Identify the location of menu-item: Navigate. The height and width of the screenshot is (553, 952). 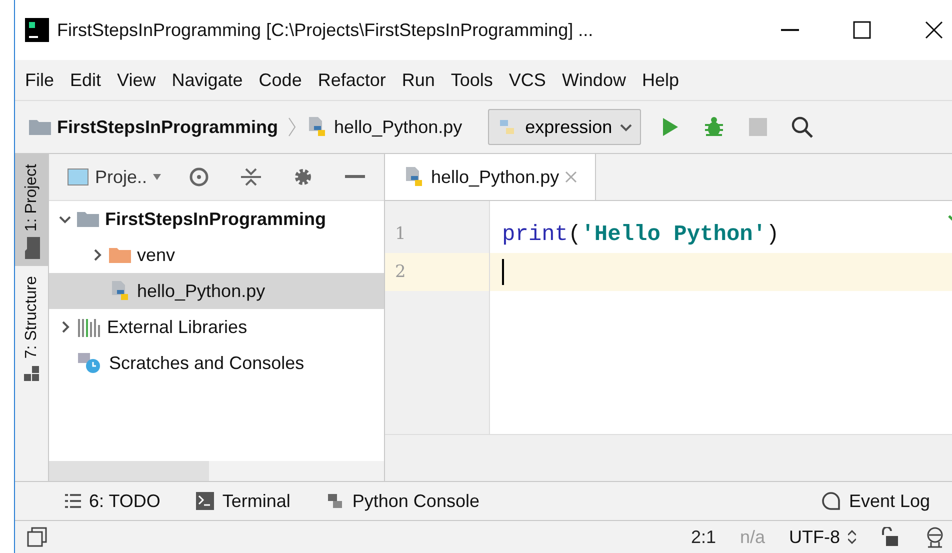
(207, 80).